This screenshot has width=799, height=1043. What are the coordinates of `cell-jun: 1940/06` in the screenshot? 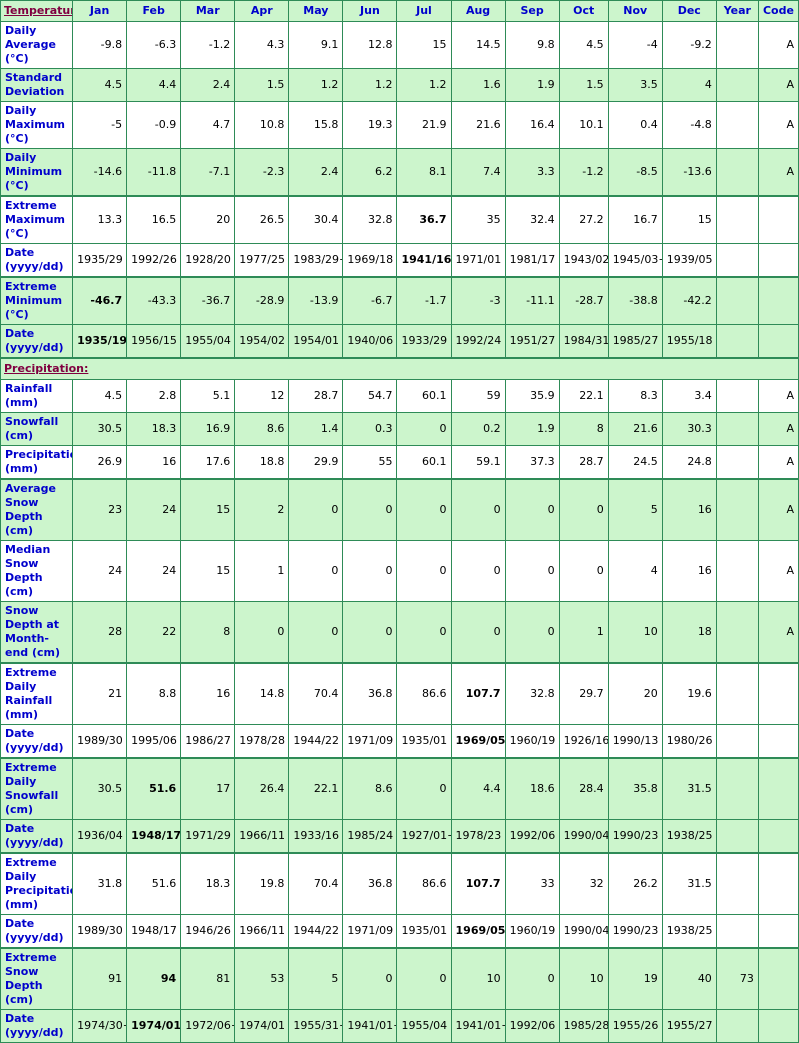 It's located at (370, 341).